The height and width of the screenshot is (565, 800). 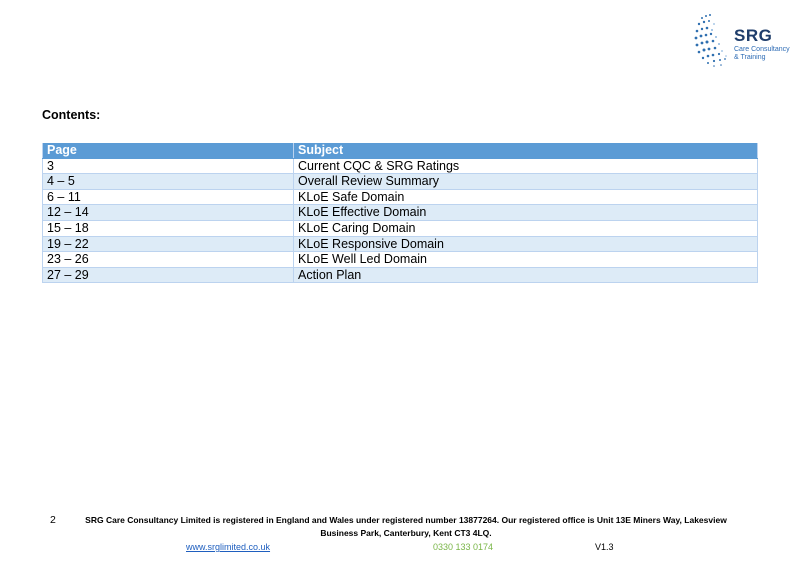 What do you see at coordinates (168, 197) in the screenshot?
I see `row-page: 6 – 11` at bounding box center [168, 197].